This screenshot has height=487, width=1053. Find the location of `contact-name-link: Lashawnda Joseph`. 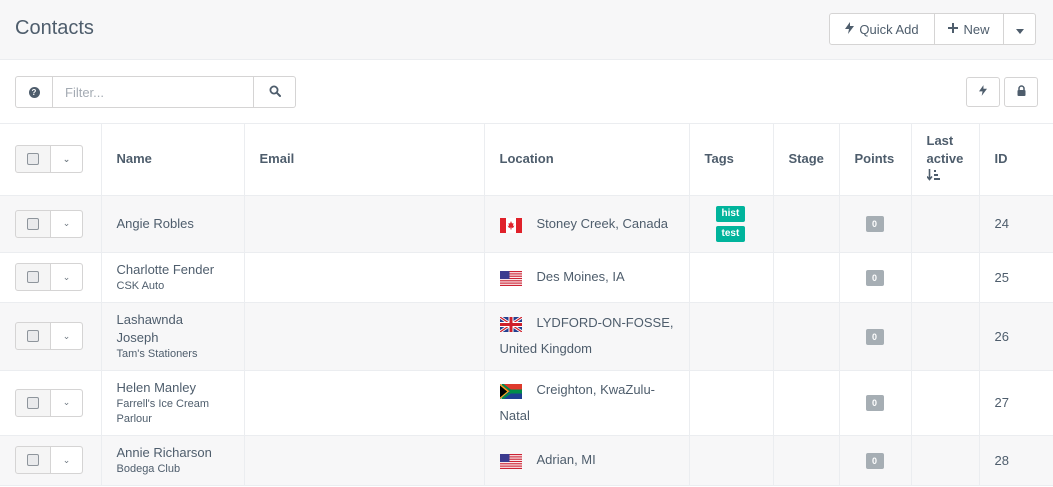

contact-name-link: Lashawnda Joseph is located at coordinates (169, 329).